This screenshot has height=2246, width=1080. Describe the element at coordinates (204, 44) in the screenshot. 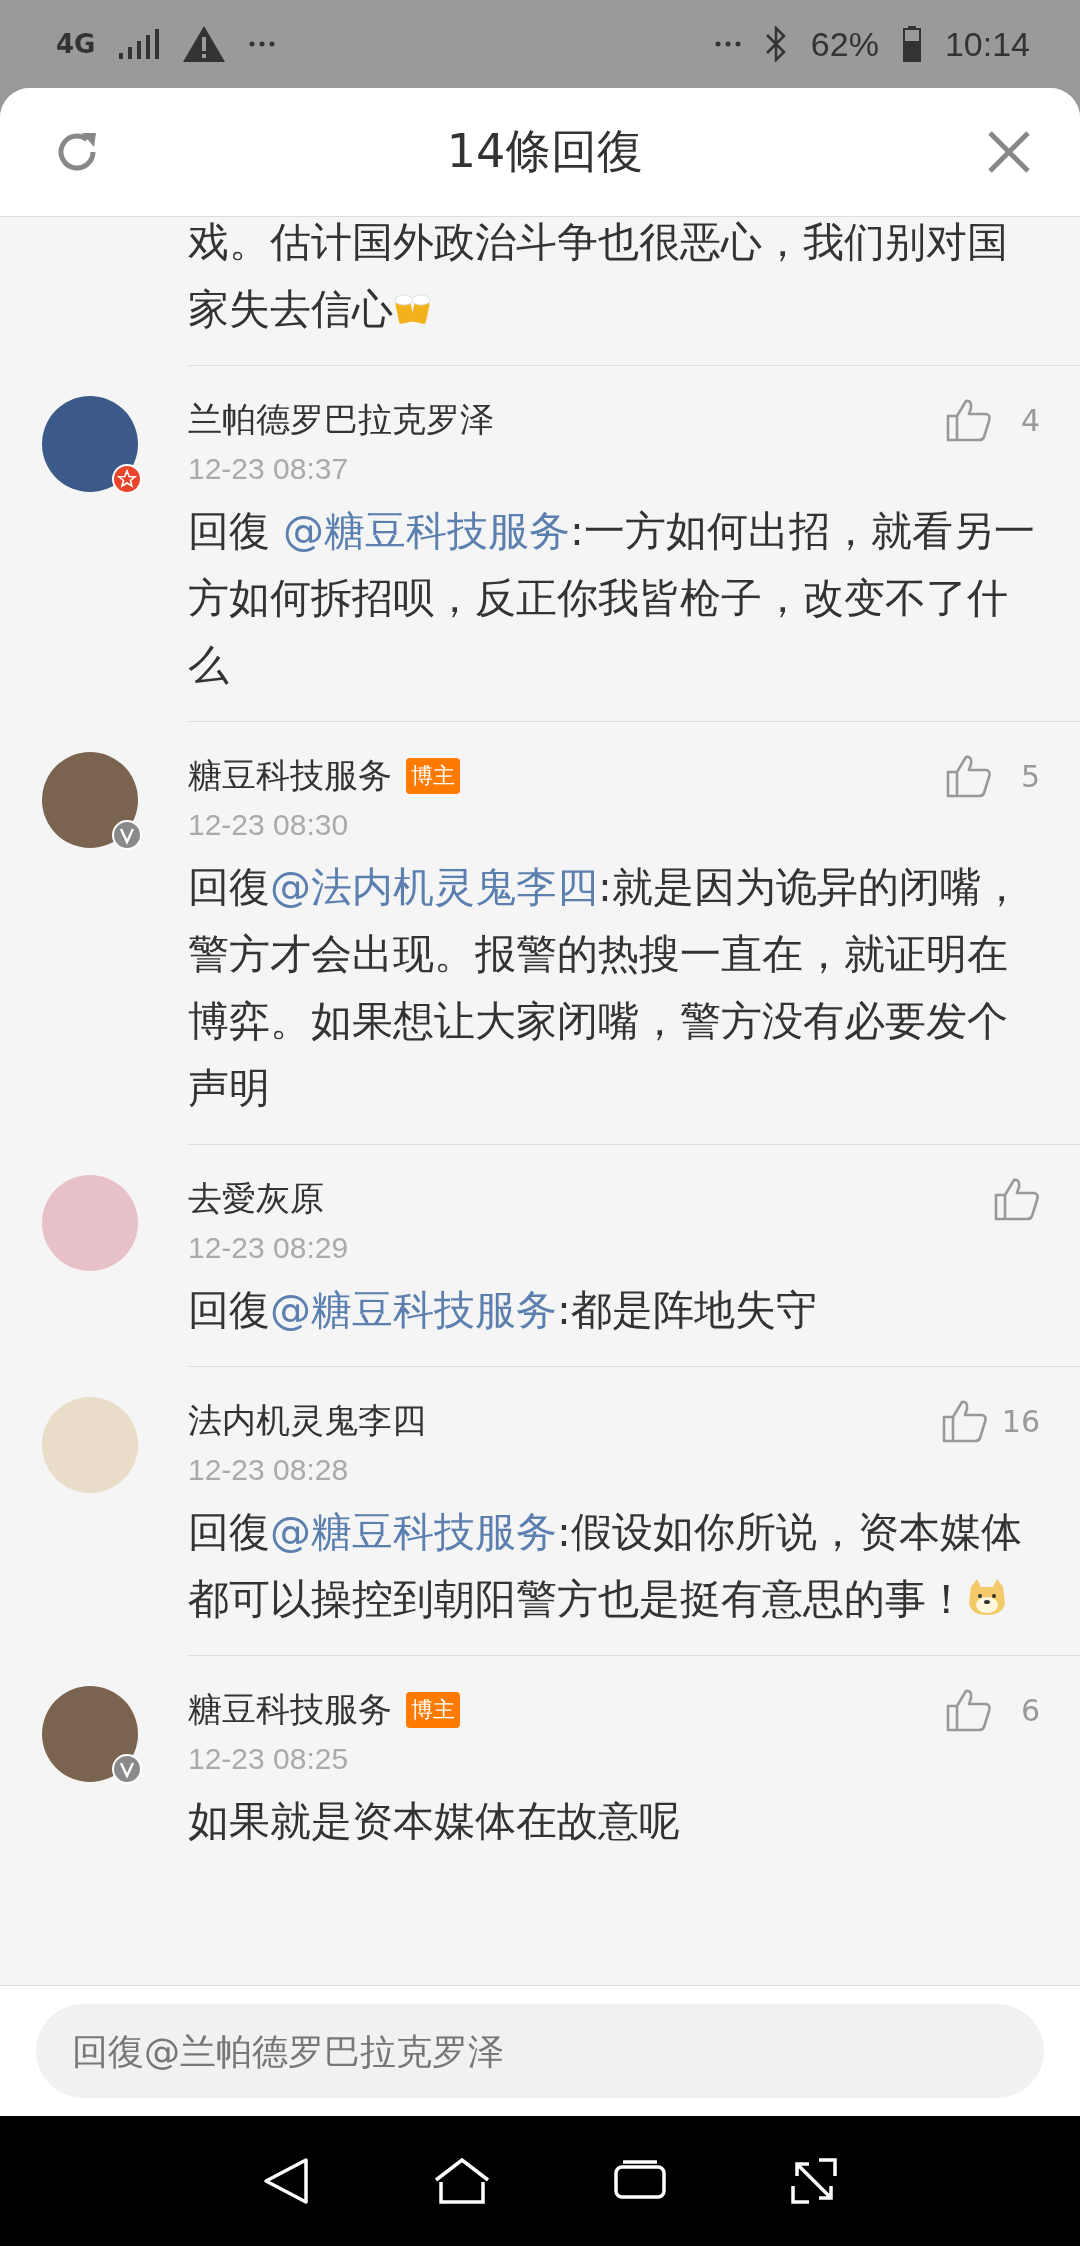

I see `warning-icon` at that location.